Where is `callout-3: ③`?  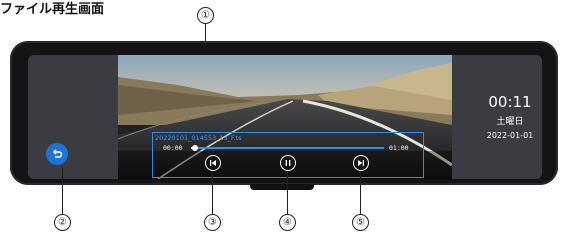
callout-3: ③ is located at coordinates (212, 222).